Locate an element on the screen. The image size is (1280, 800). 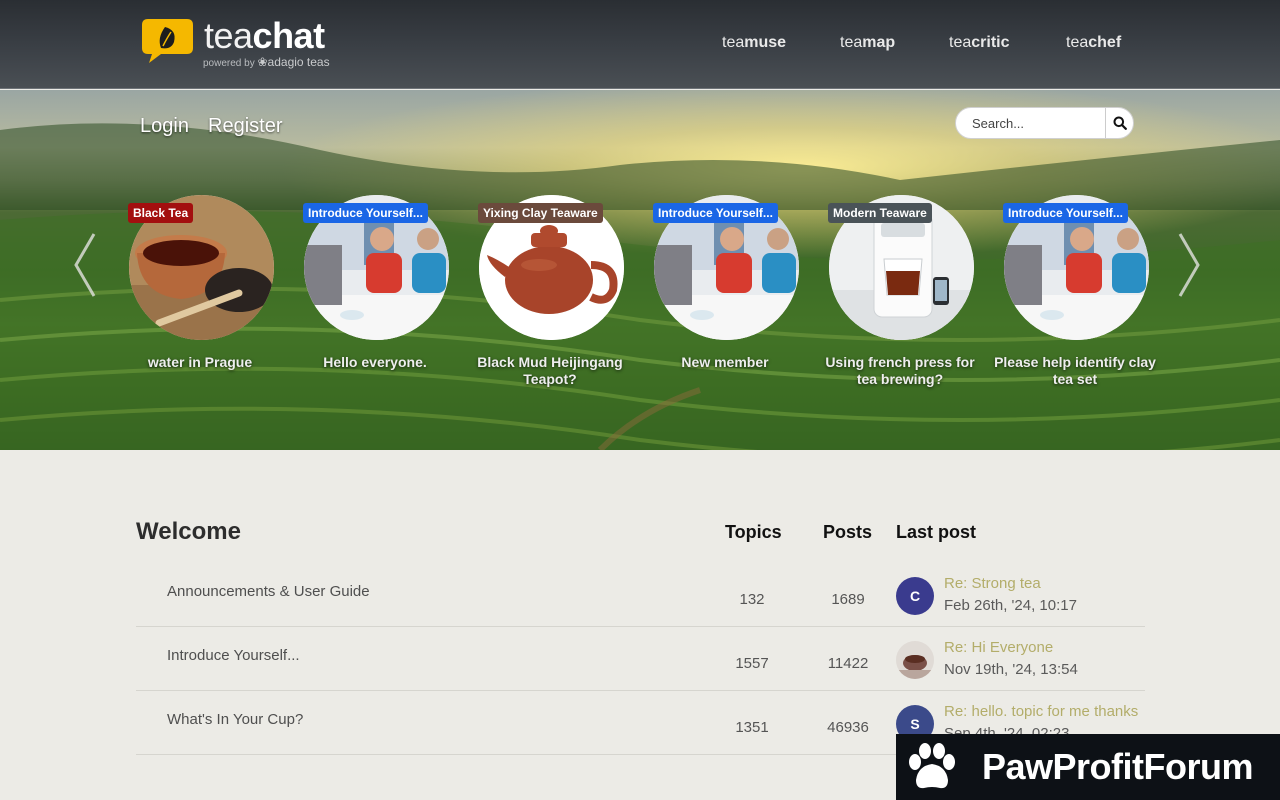
nav-teacritic: teacritic is located at coordinates (979, 43).